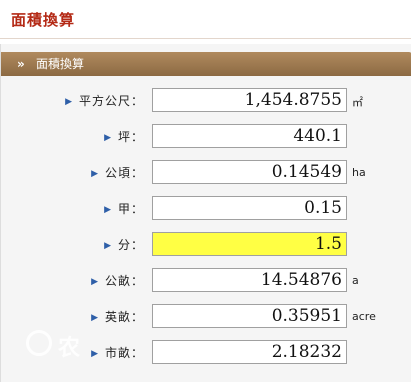 The height and width of the screenshot is (382, 411). I want to click on unit-suffix: ㎡, so click(357, 102).